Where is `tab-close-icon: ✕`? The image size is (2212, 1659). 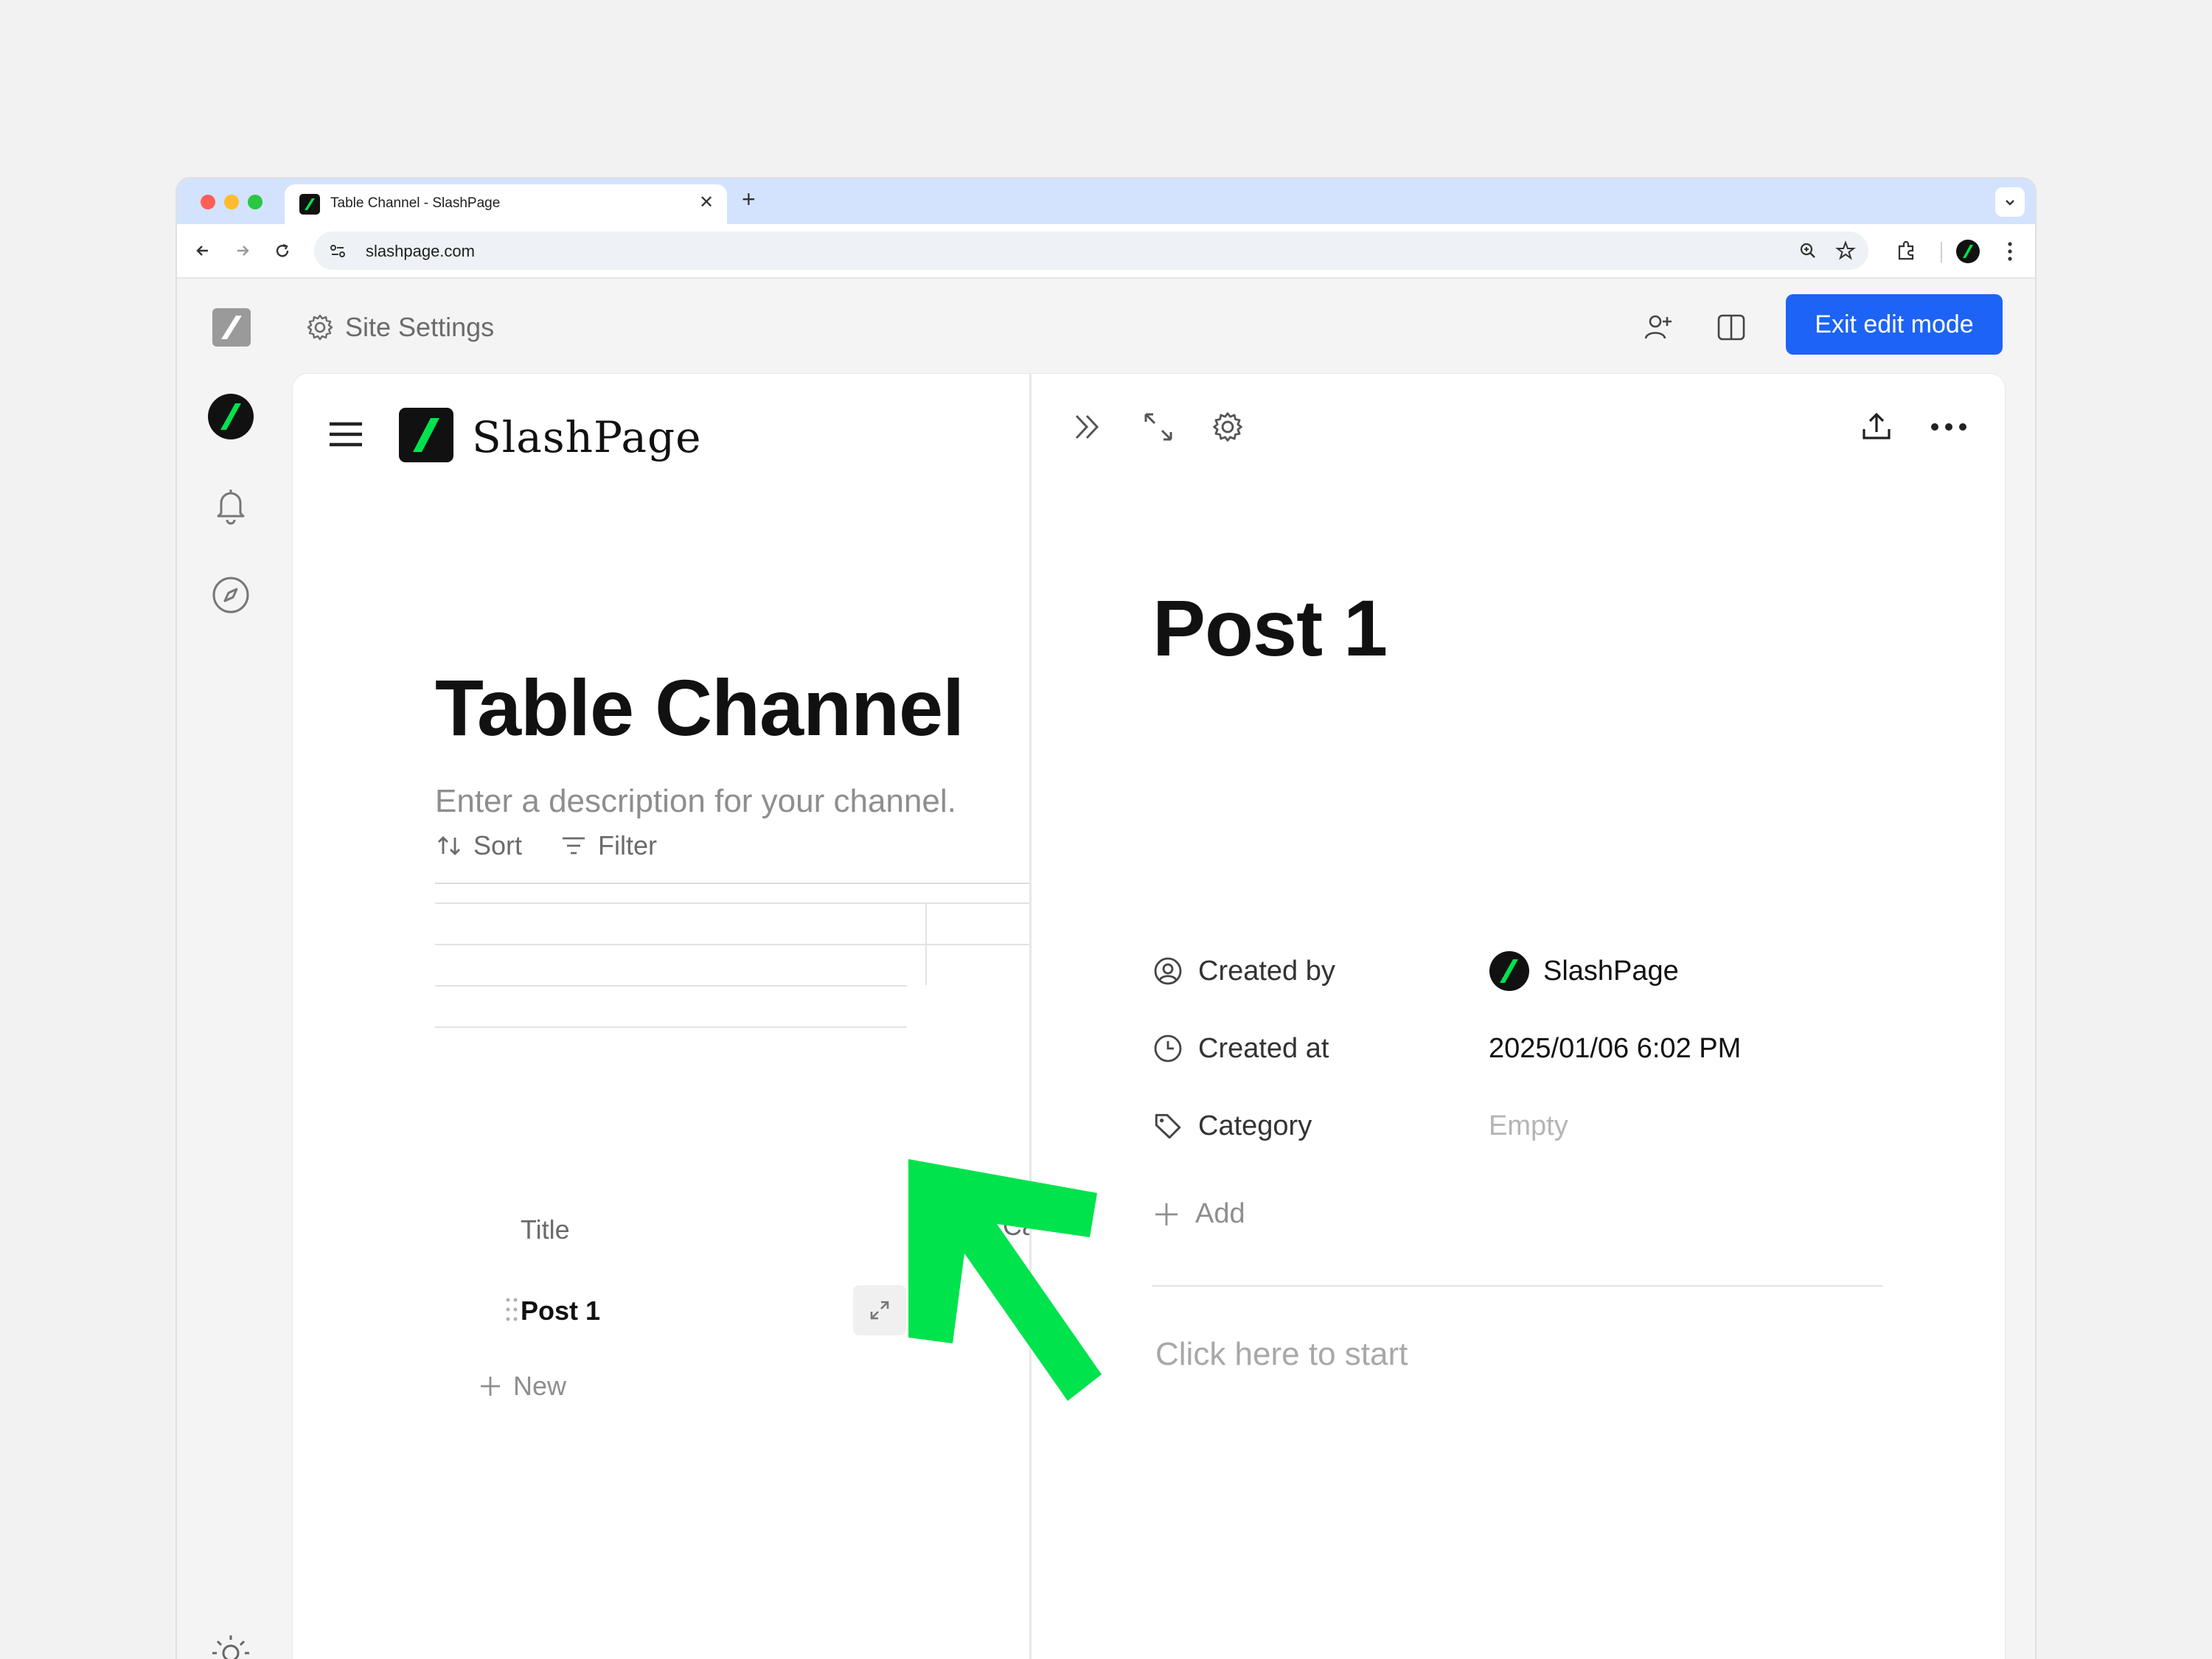 tab-close-icon: ✕ is located at coordinates (706, 202).